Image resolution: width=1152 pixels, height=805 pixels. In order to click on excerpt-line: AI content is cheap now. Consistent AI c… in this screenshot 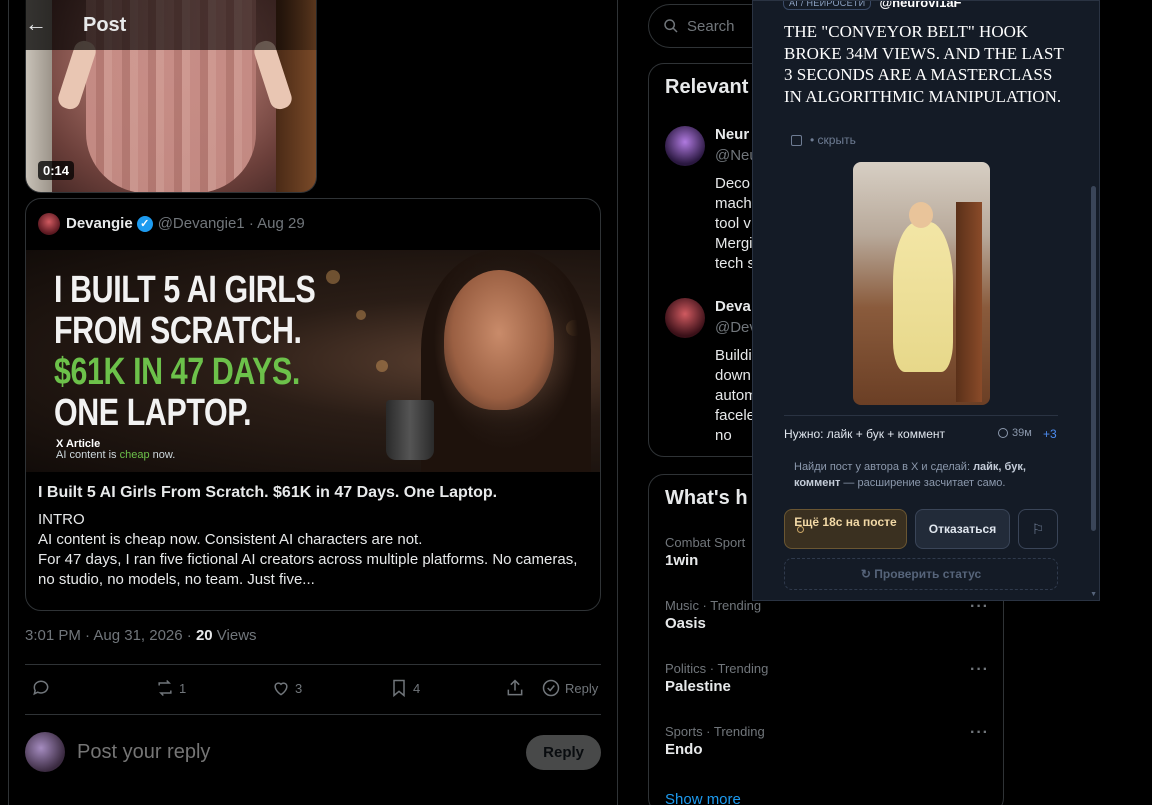, I will do `click(230, 539)`.